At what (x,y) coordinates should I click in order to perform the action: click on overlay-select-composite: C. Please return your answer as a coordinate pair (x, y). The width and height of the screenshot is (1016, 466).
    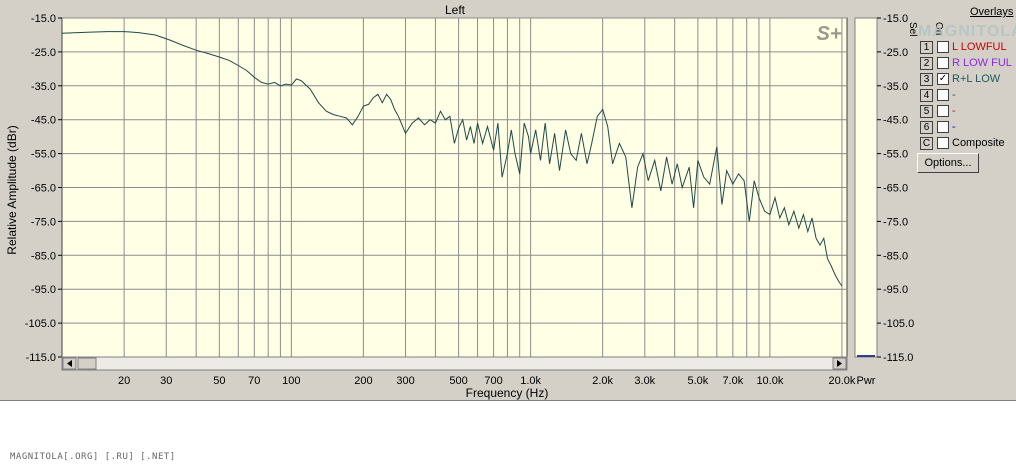
    Looking at the image, I should click on (926, 143).